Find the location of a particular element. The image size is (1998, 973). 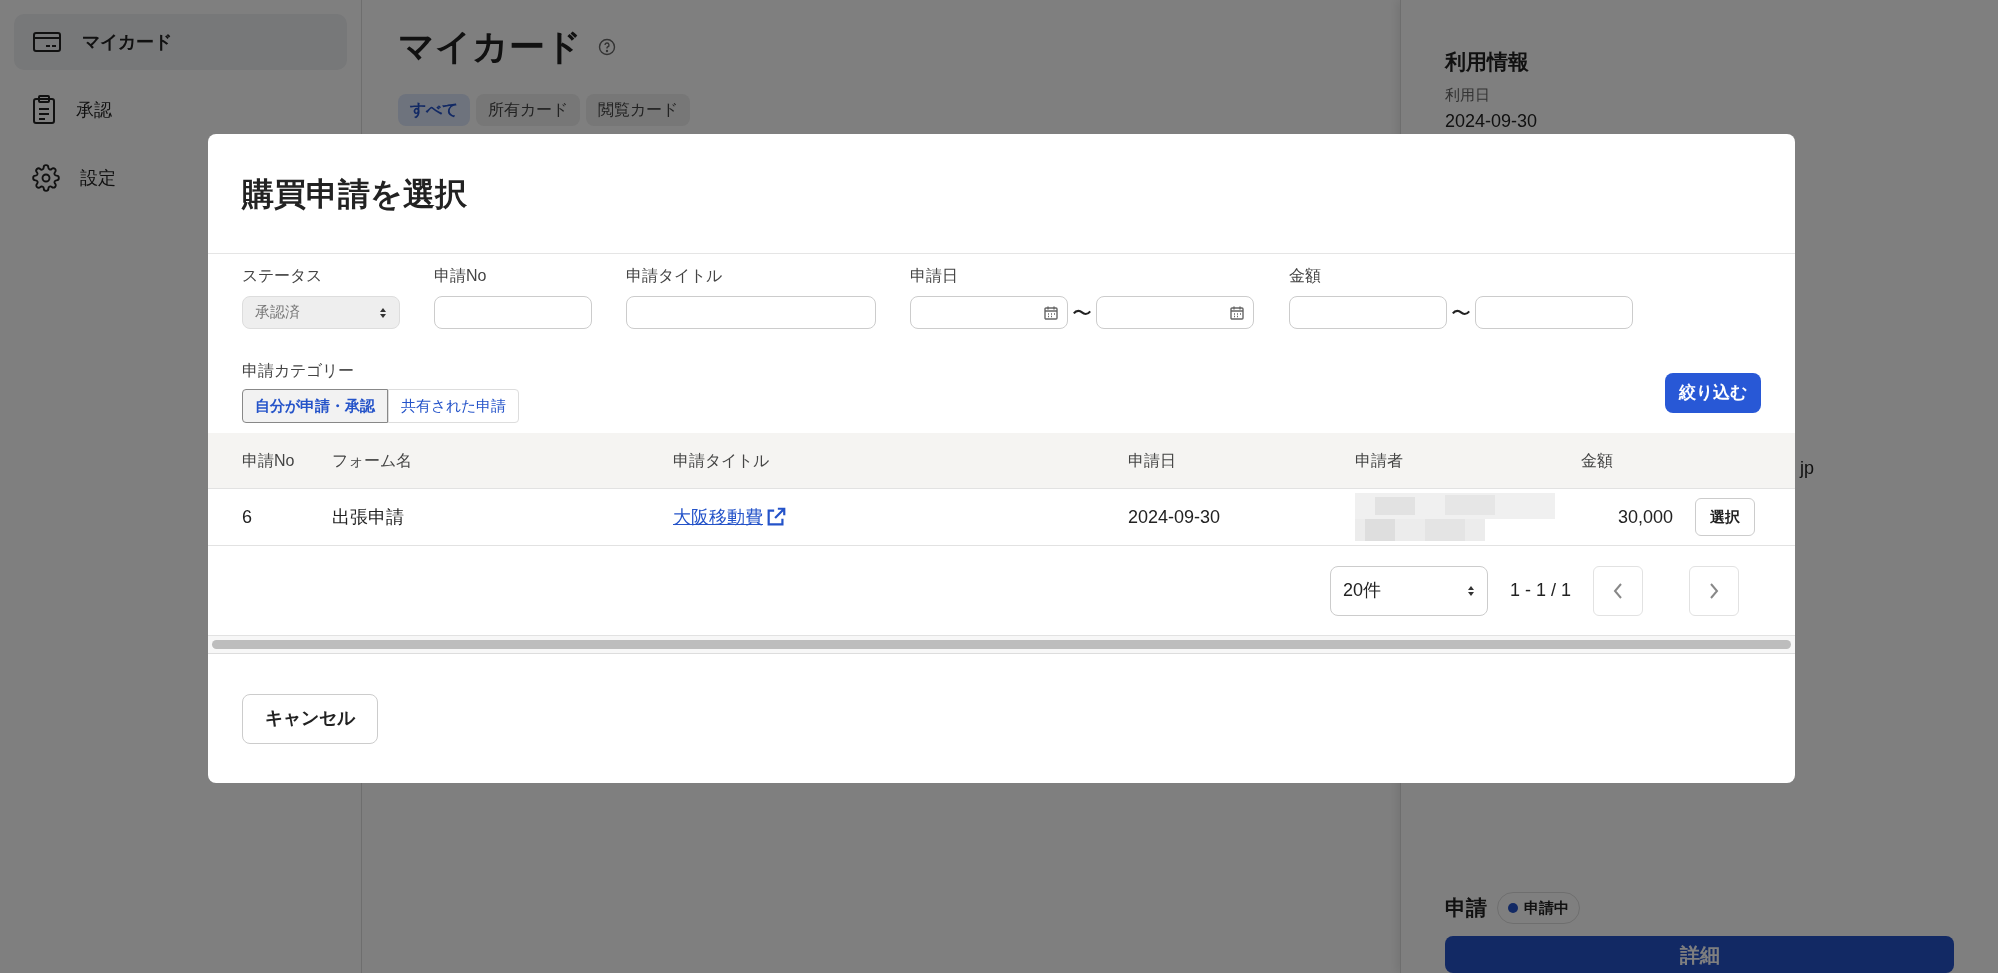

column-header: フォーム名 is located at coordinates (372, 460).